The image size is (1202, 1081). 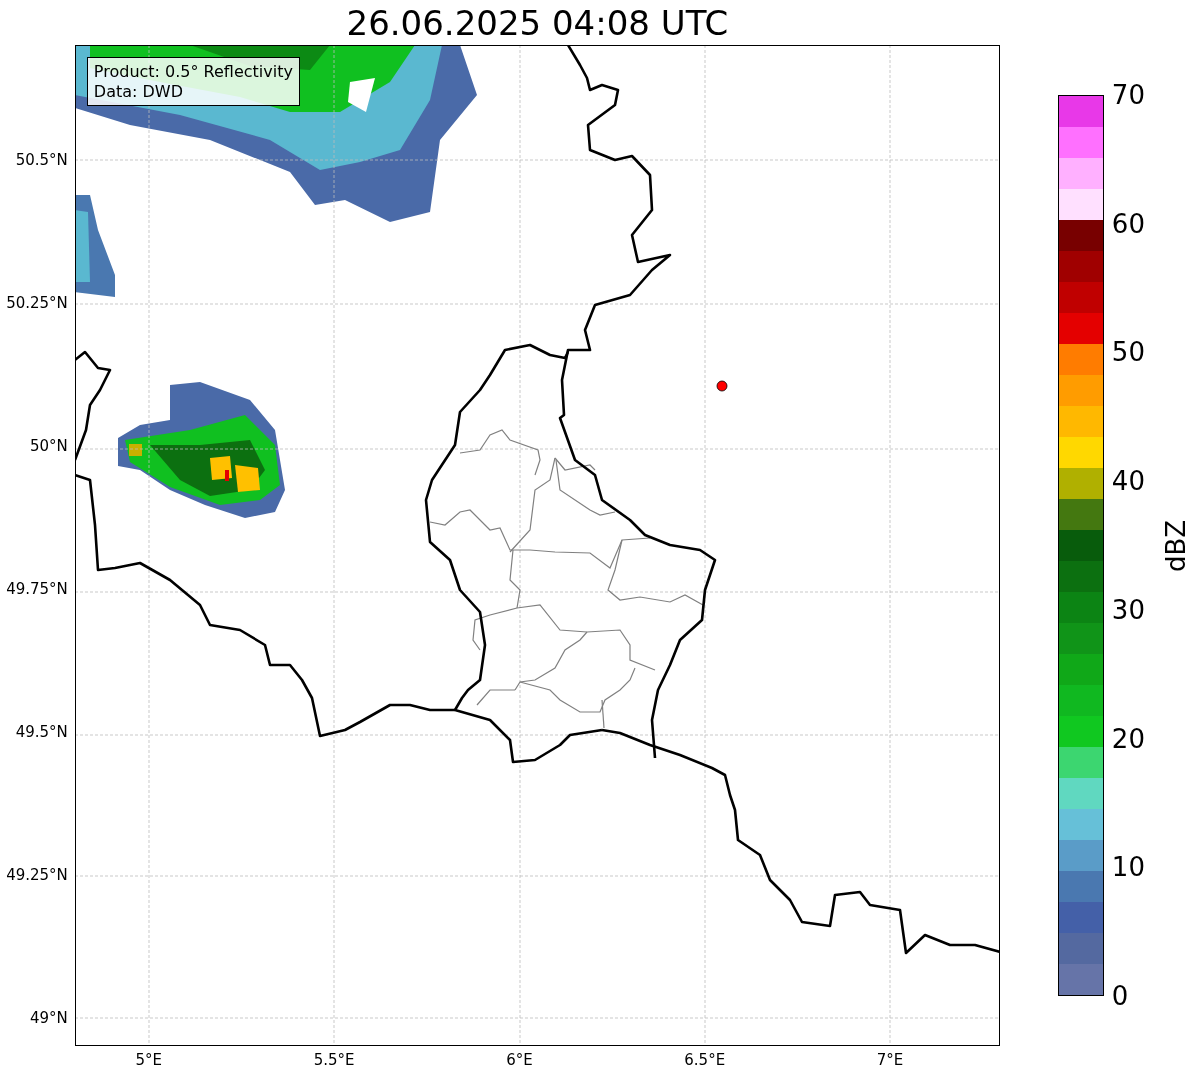 What do you see at coordinates (1128, 95) in the screenshot?
I see `colorbar-tick-label: 70` at bounding box center [1128, 95].